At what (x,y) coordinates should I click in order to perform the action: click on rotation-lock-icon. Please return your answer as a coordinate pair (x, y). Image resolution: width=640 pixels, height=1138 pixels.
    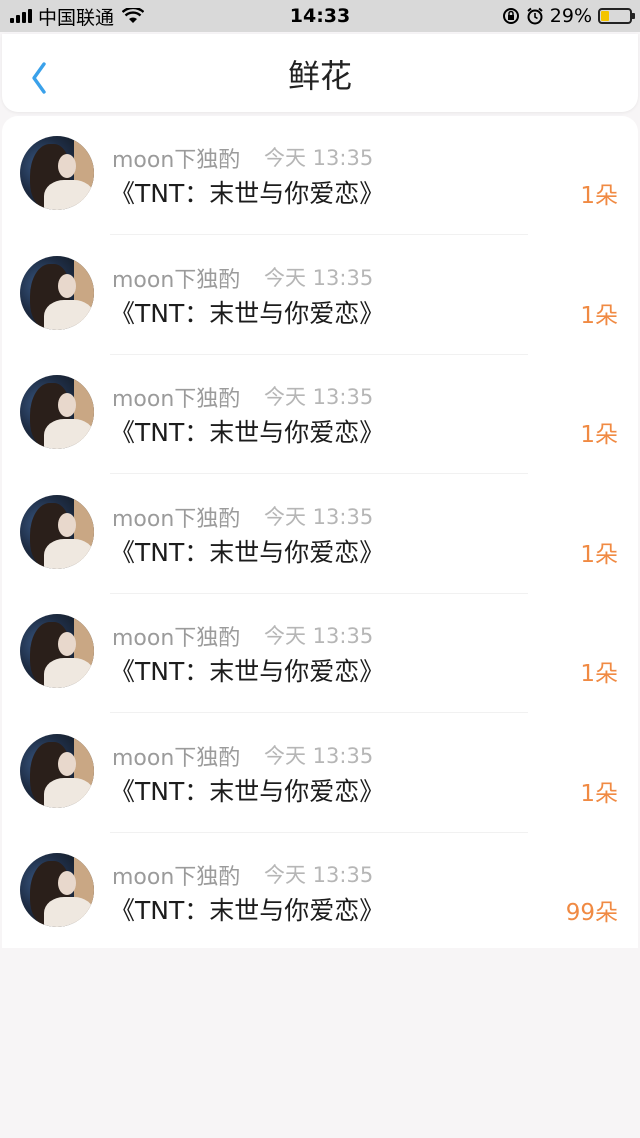
    Looking at the image, I should click on (510, 16).